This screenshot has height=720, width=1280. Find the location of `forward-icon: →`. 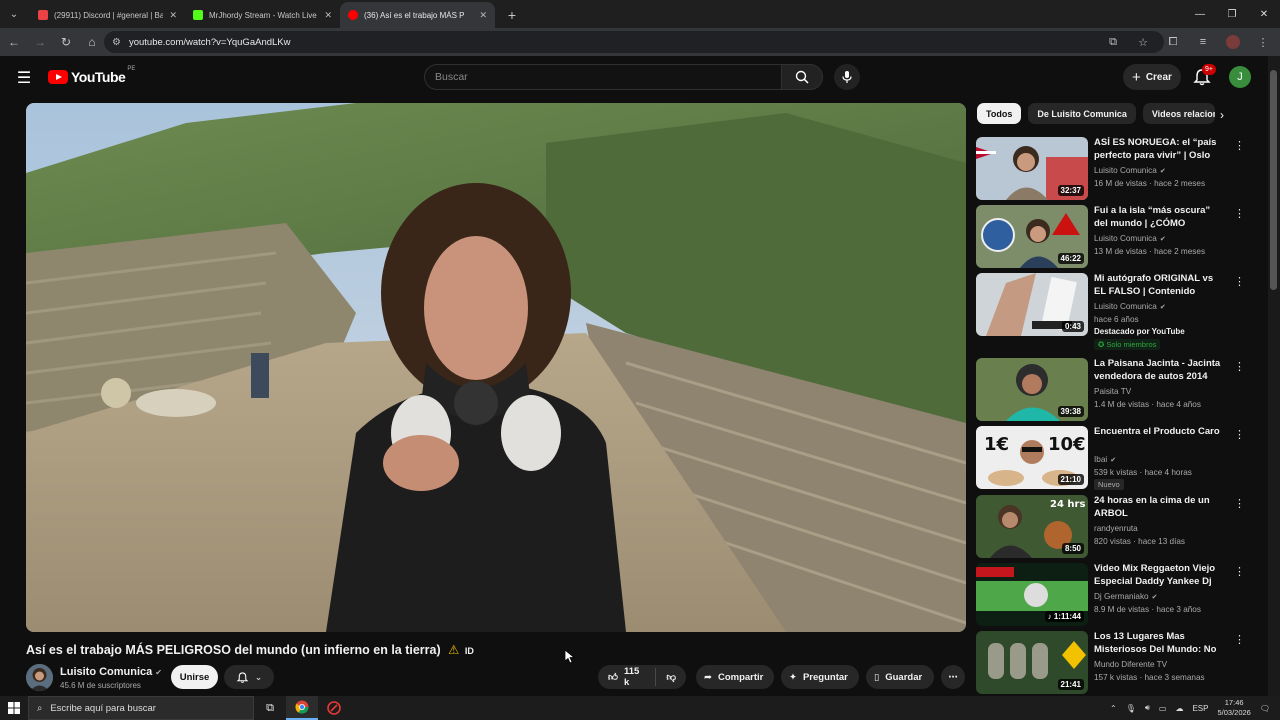

forward-icon: → is located at coordinates (40, 42).